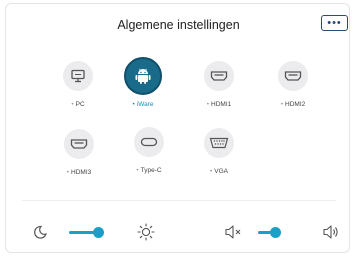 This screenshot has width=356, height=257. What do you see at coordinates (330, 232) in the screenshot?
I see `speaker-icon` at bounding box center [330, 232].